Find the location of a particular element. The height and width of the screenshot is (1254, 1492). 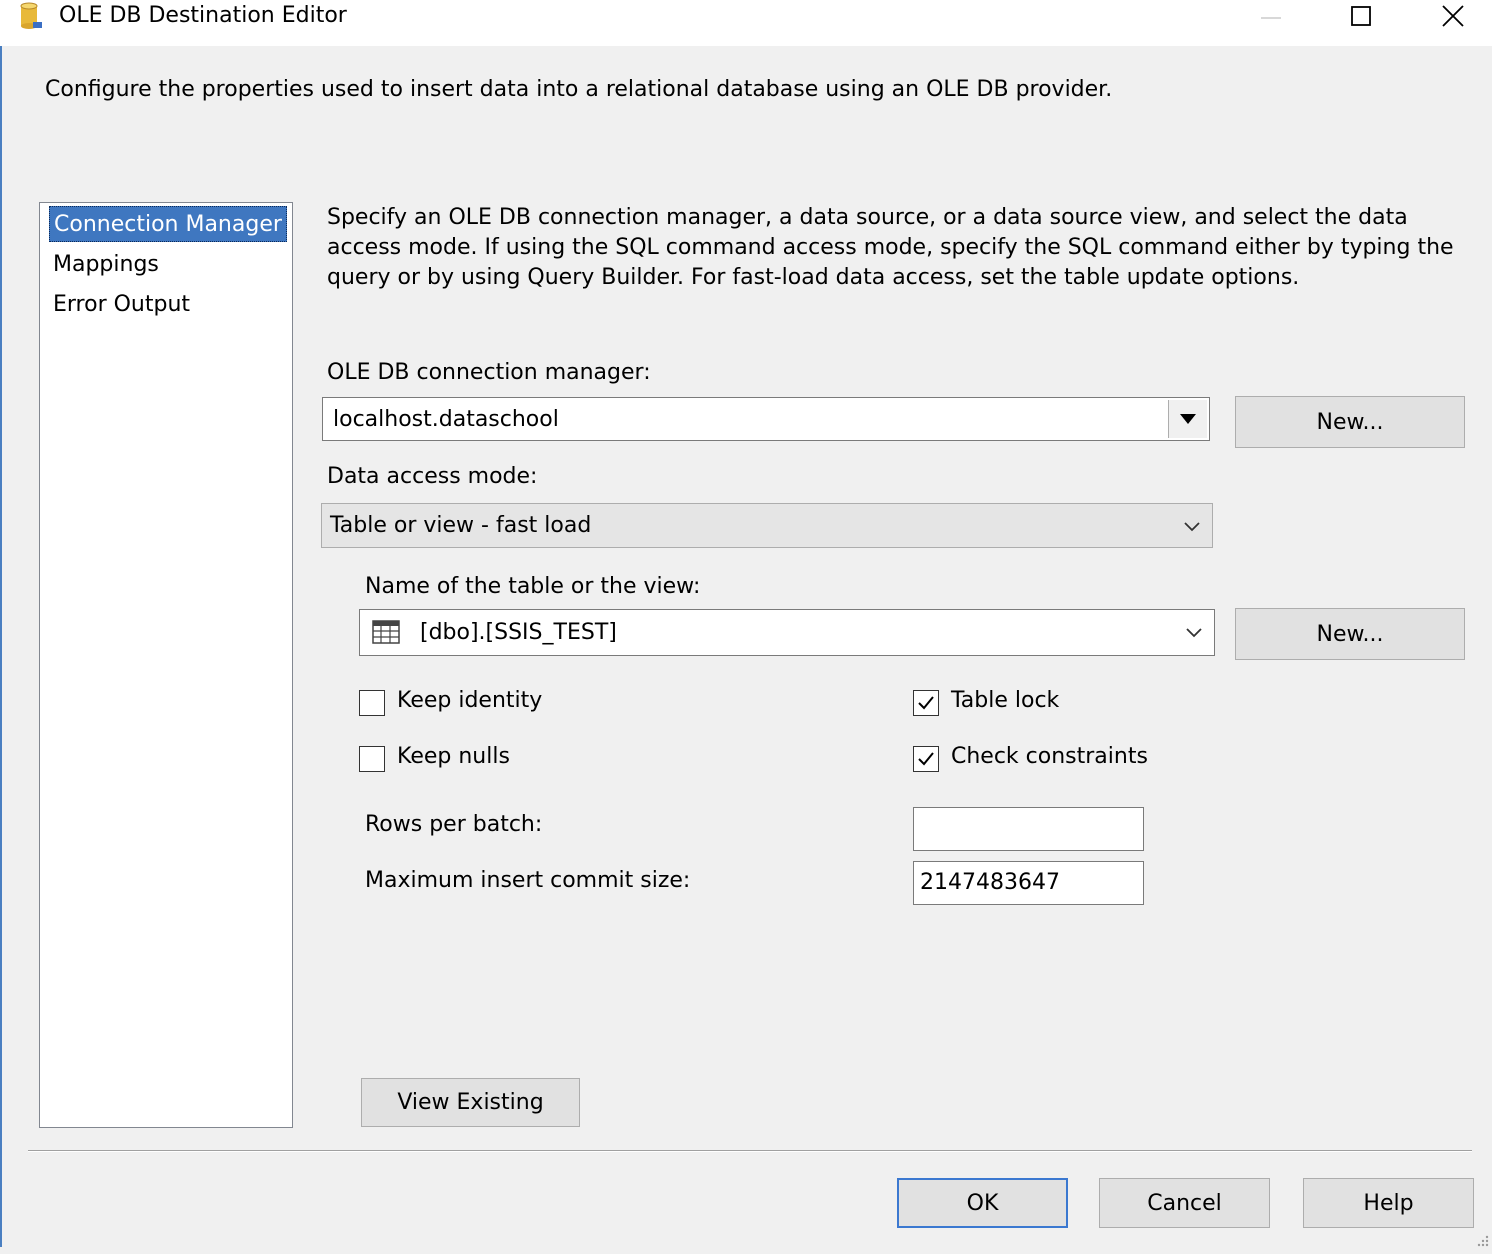

connection-manager-value: localhost.dataschool is located at coordinates (446, 419).